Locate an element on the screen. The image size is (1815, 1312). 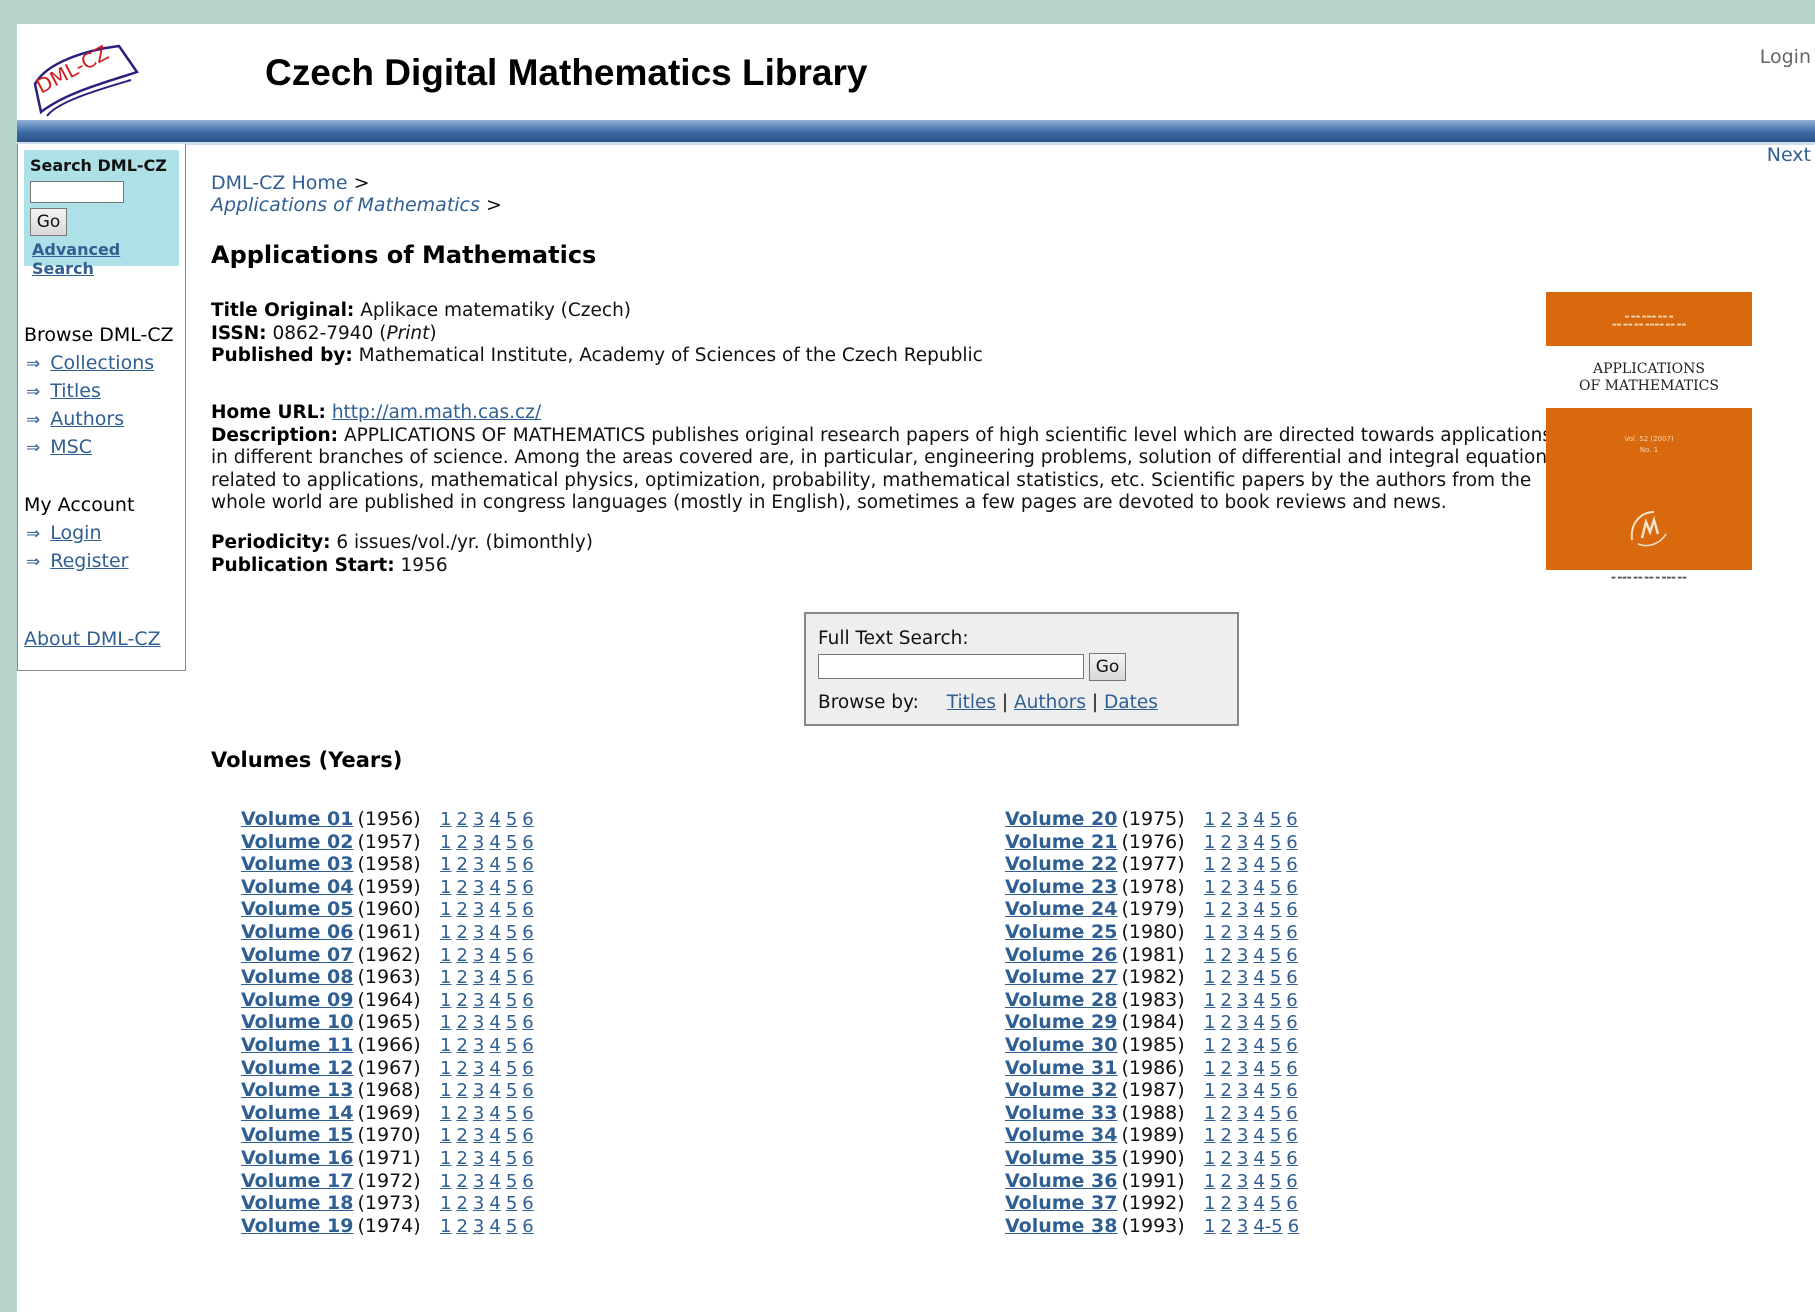
volume-link: Volume 05 is located at coordinates (297, 909).